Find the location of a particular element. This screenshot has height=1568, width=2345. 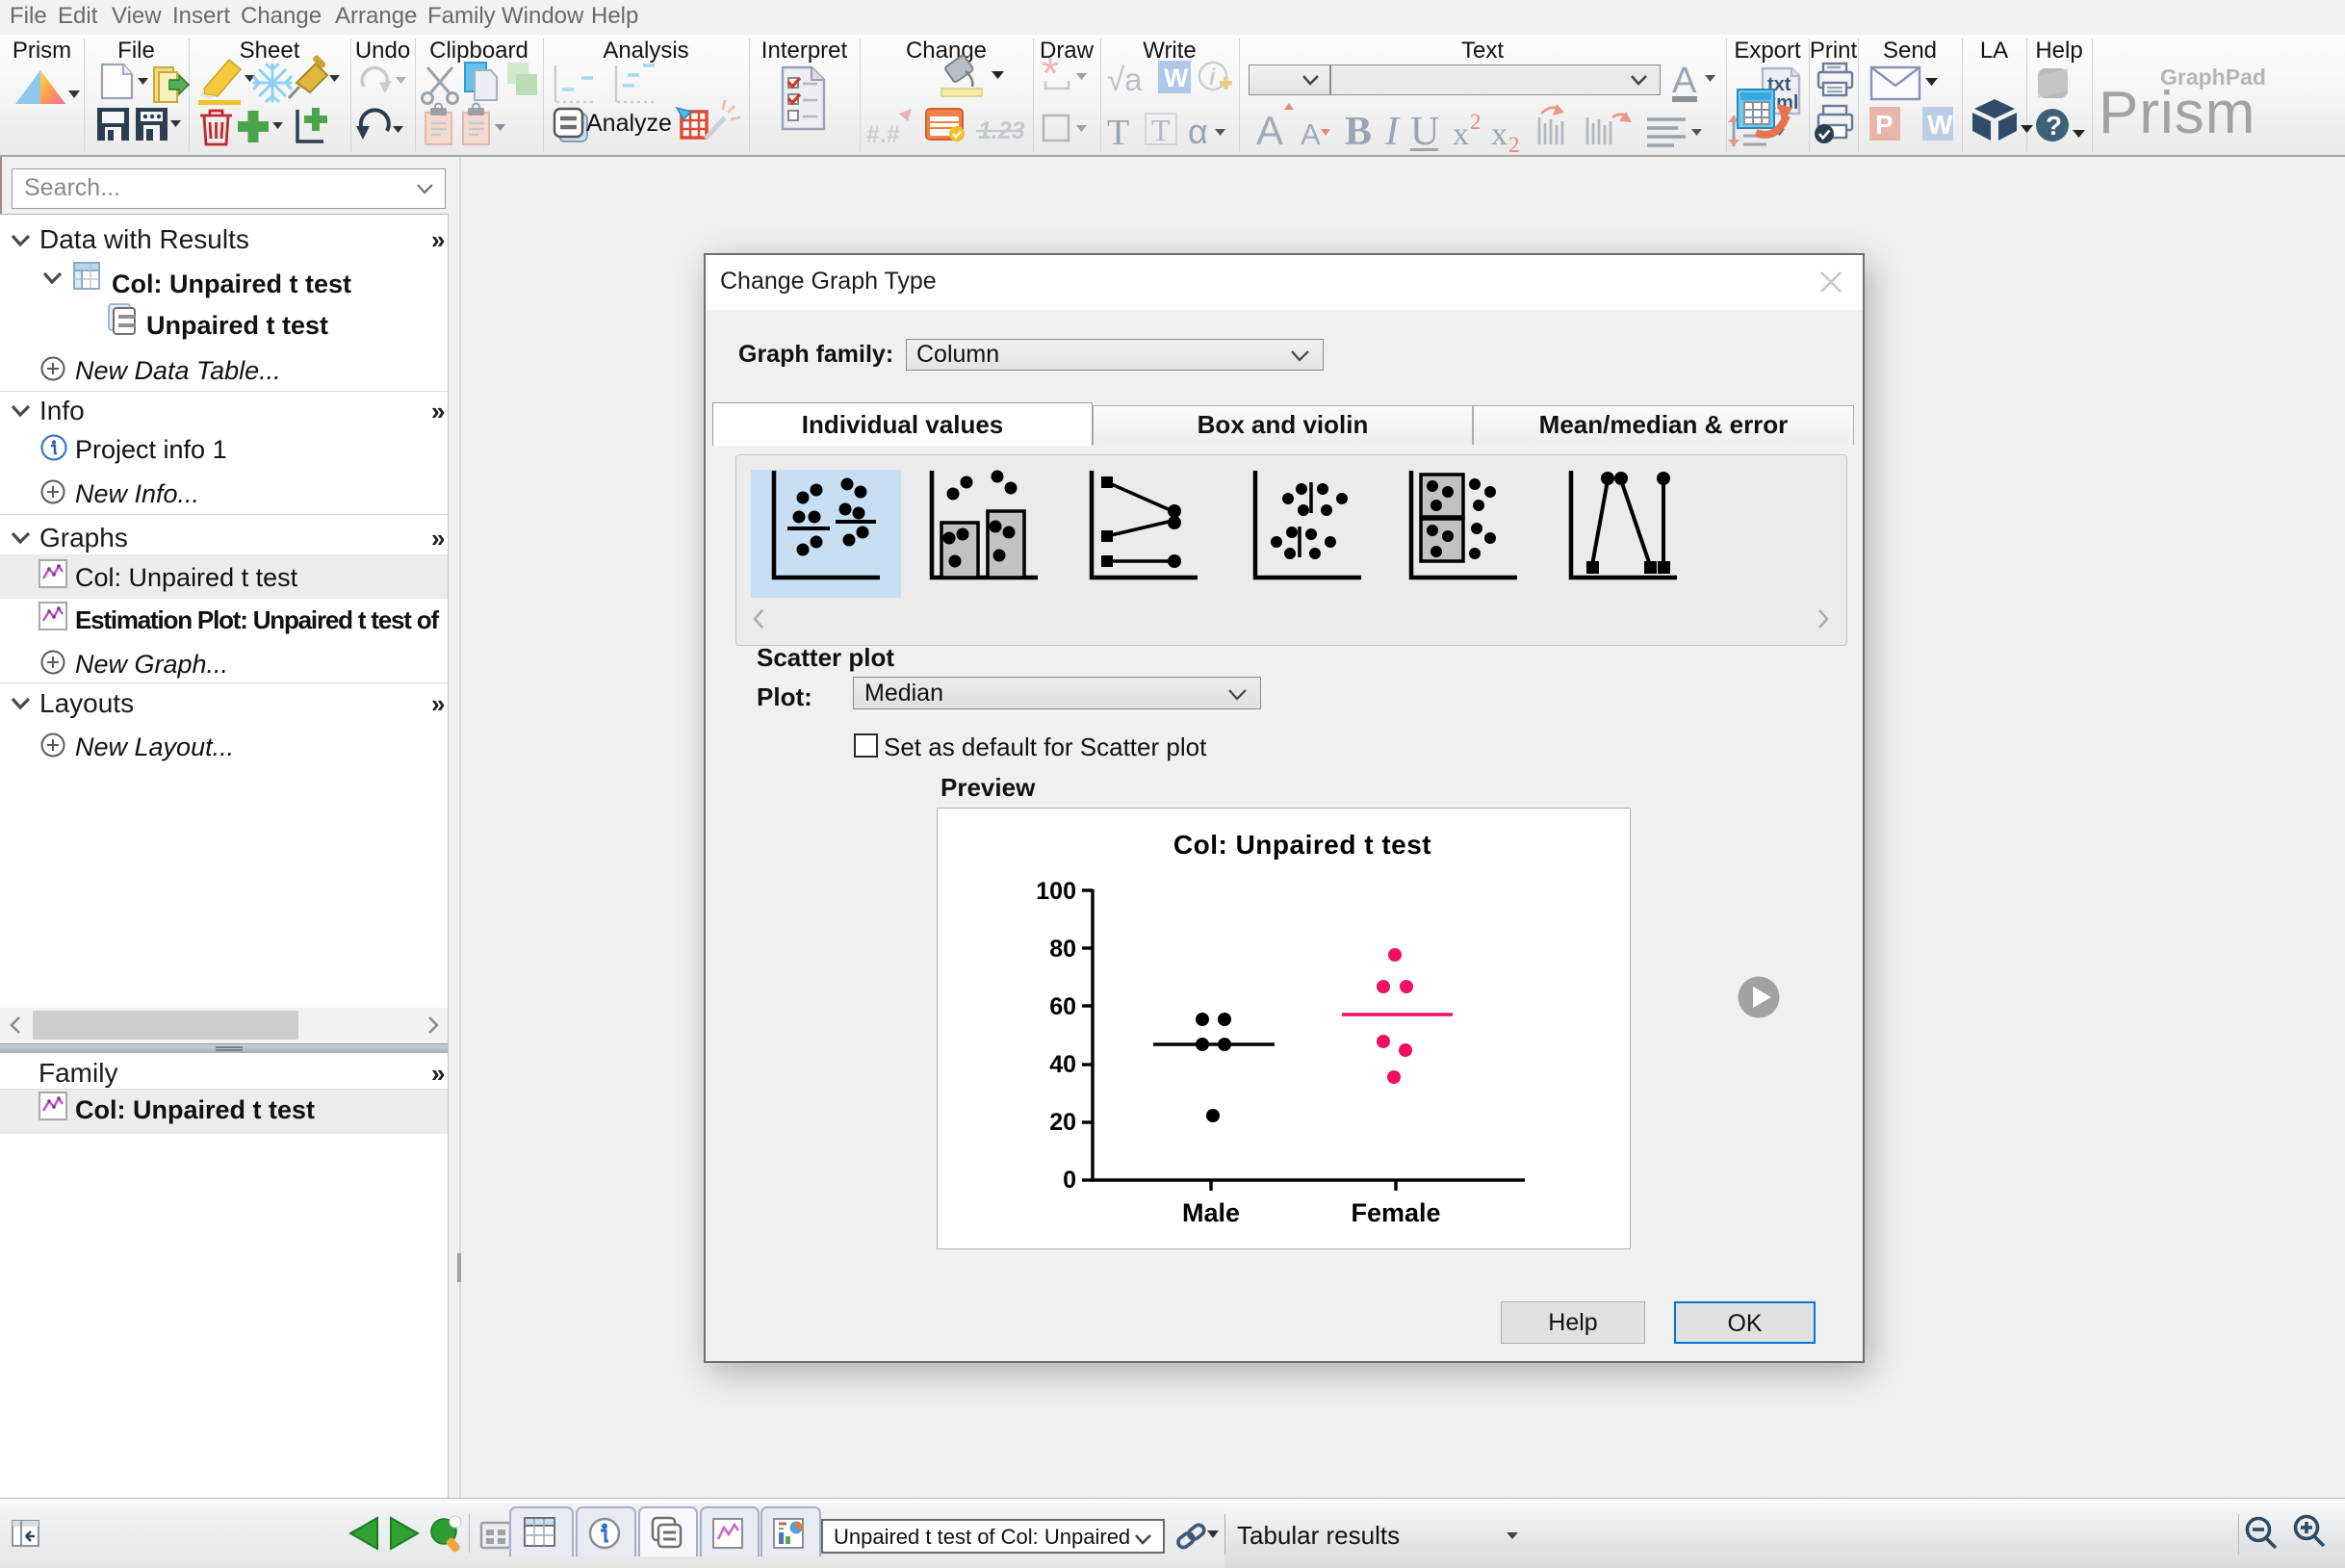

svg-text: 80 is located at coordinates (1063, 949).